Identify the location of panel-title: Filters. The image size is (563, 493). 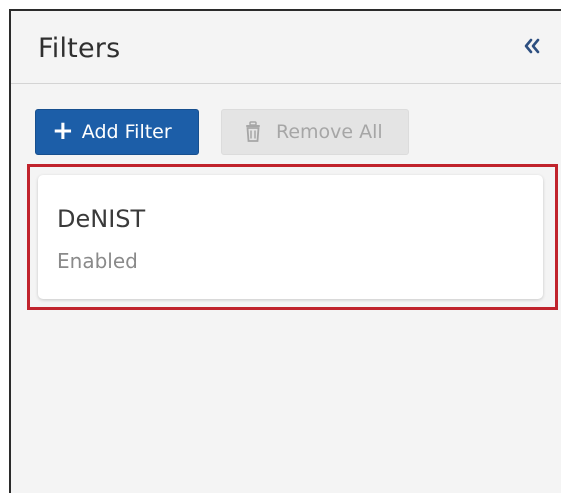
(79, 48).